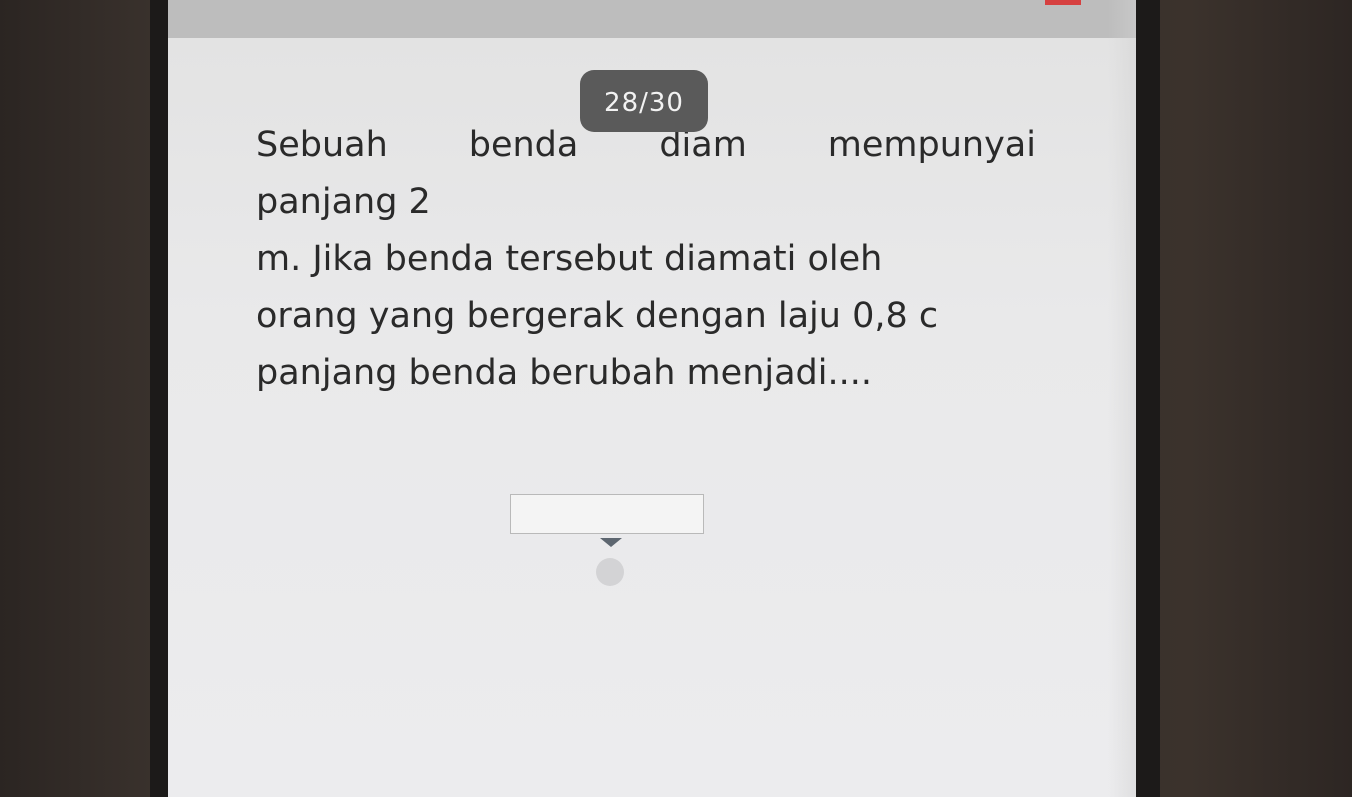 The height and width of the screenshot is (797, 1352). What do you see at coordinates (607, 514) in the screenshot?
I see `answer-input` at bounding box center [607, 514].